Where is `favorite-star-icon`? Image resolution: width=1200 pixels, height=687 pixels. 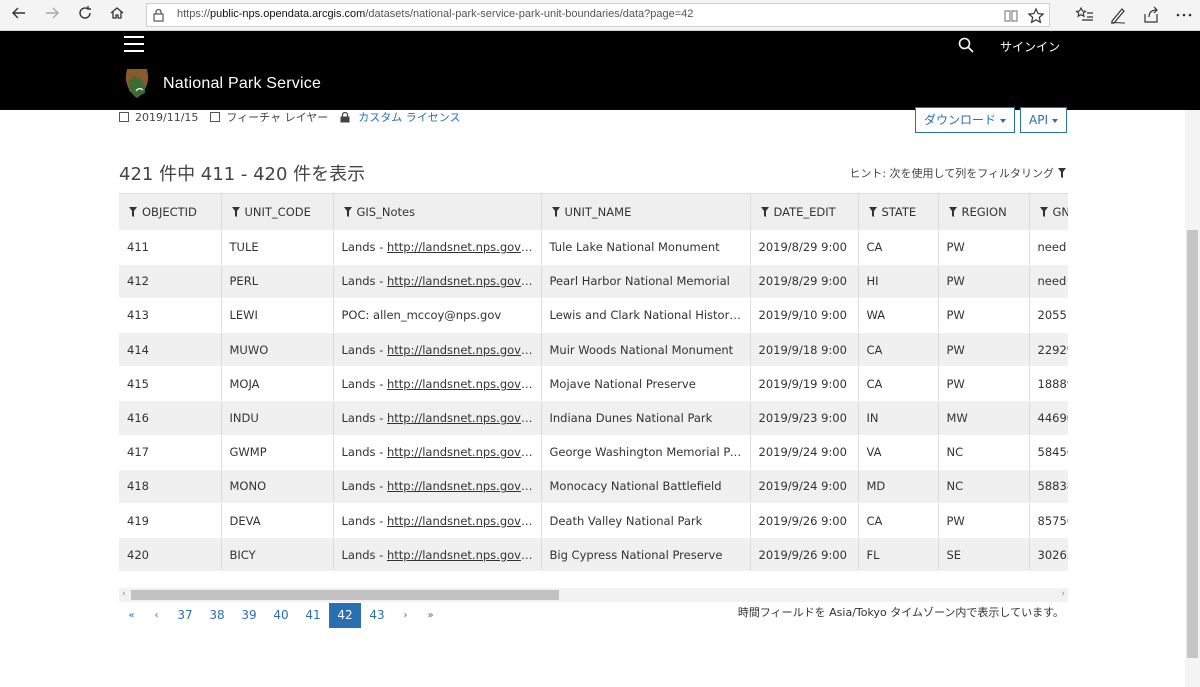 favorite-star-icon is located at coordinates (1036, 16).